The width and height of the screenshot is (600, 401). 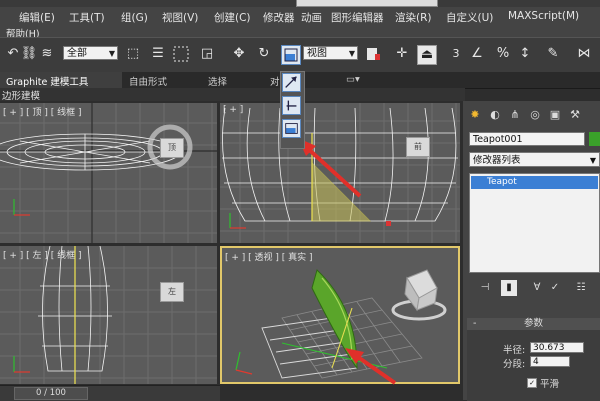 What do you see at coordinates (550, 384) in the screenshot?
I see `smooth-label: 平滑` at bounding box center [550, 384].